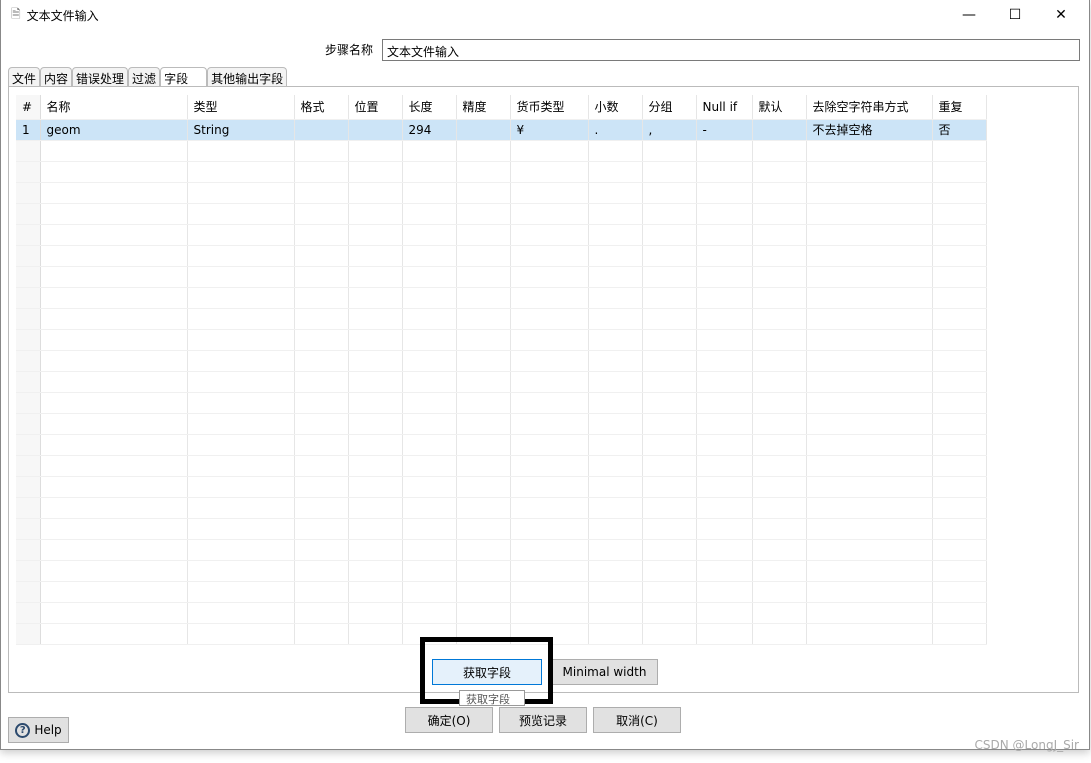 Image resolution: width=1091 pixels, height=763 pixels. What do you see at coordinates (669, 130) in the screenshot?
I see `table-cell: ,` at bounding box center [669, 130].